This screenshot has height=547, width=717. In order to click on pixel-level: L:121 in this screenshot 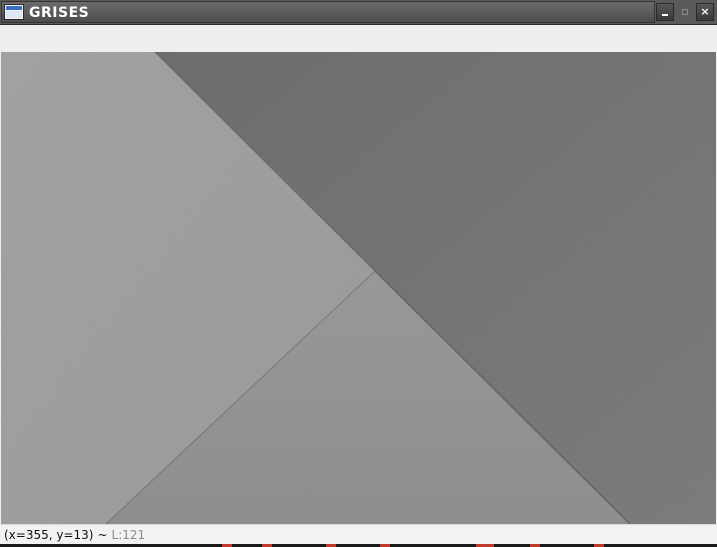, I will do `click(128, 535)`.